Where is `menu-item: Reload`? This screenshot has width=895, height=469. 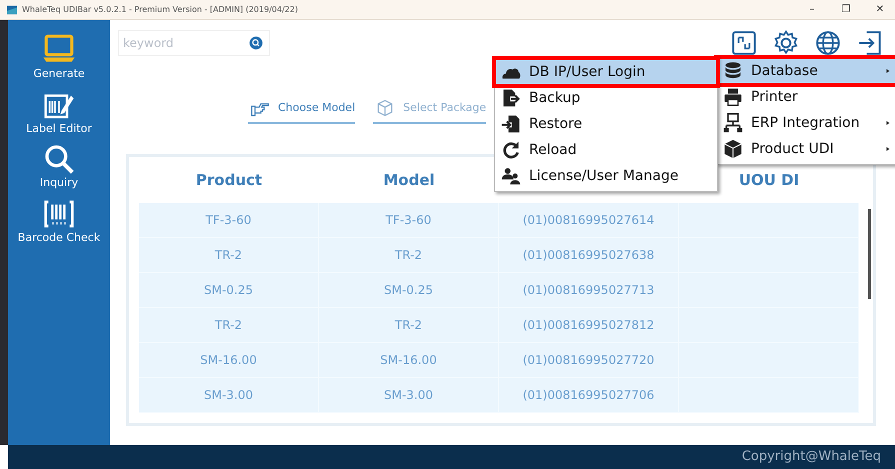
menu-item: Reload is located at coordinates (606, 150).